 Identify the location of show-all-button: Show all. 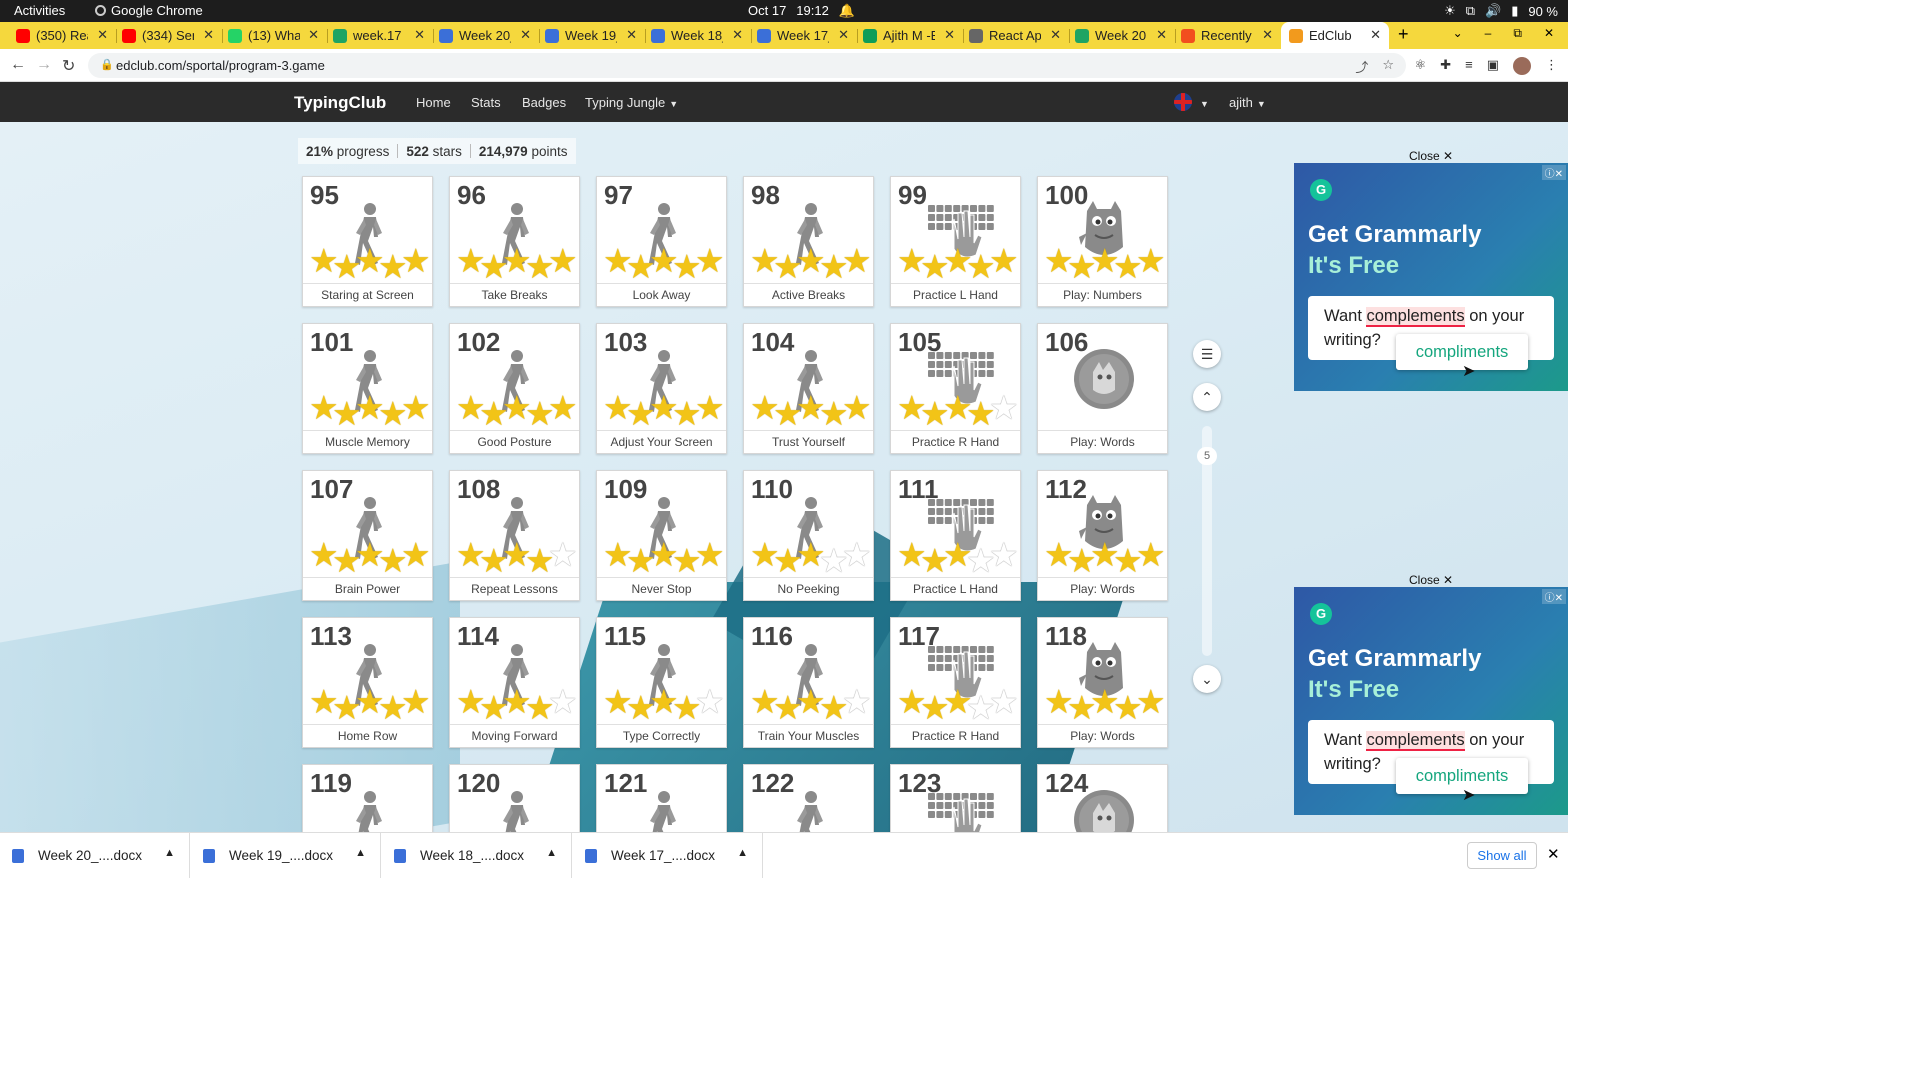
(1502, 855).